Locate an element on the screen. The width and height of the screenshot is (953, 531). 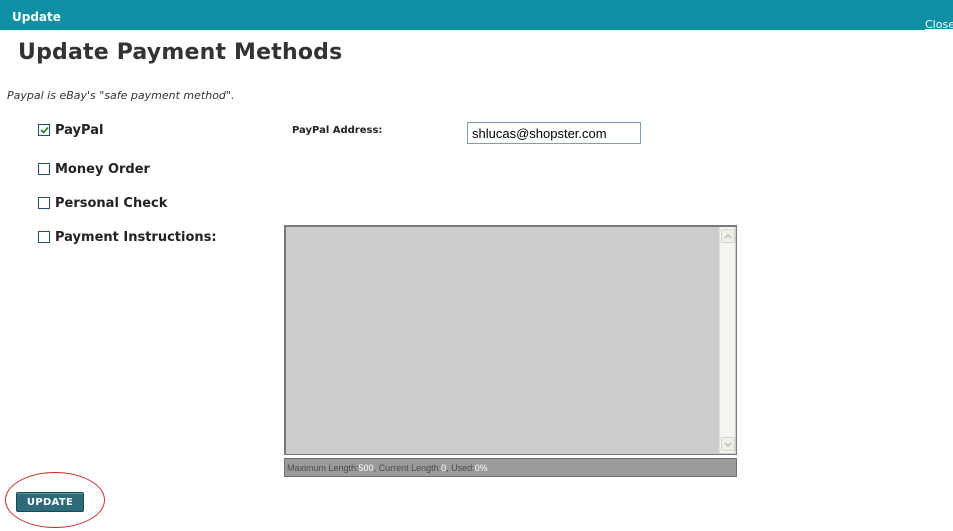
chevron-down-icon is located at coordinates (728, 444).